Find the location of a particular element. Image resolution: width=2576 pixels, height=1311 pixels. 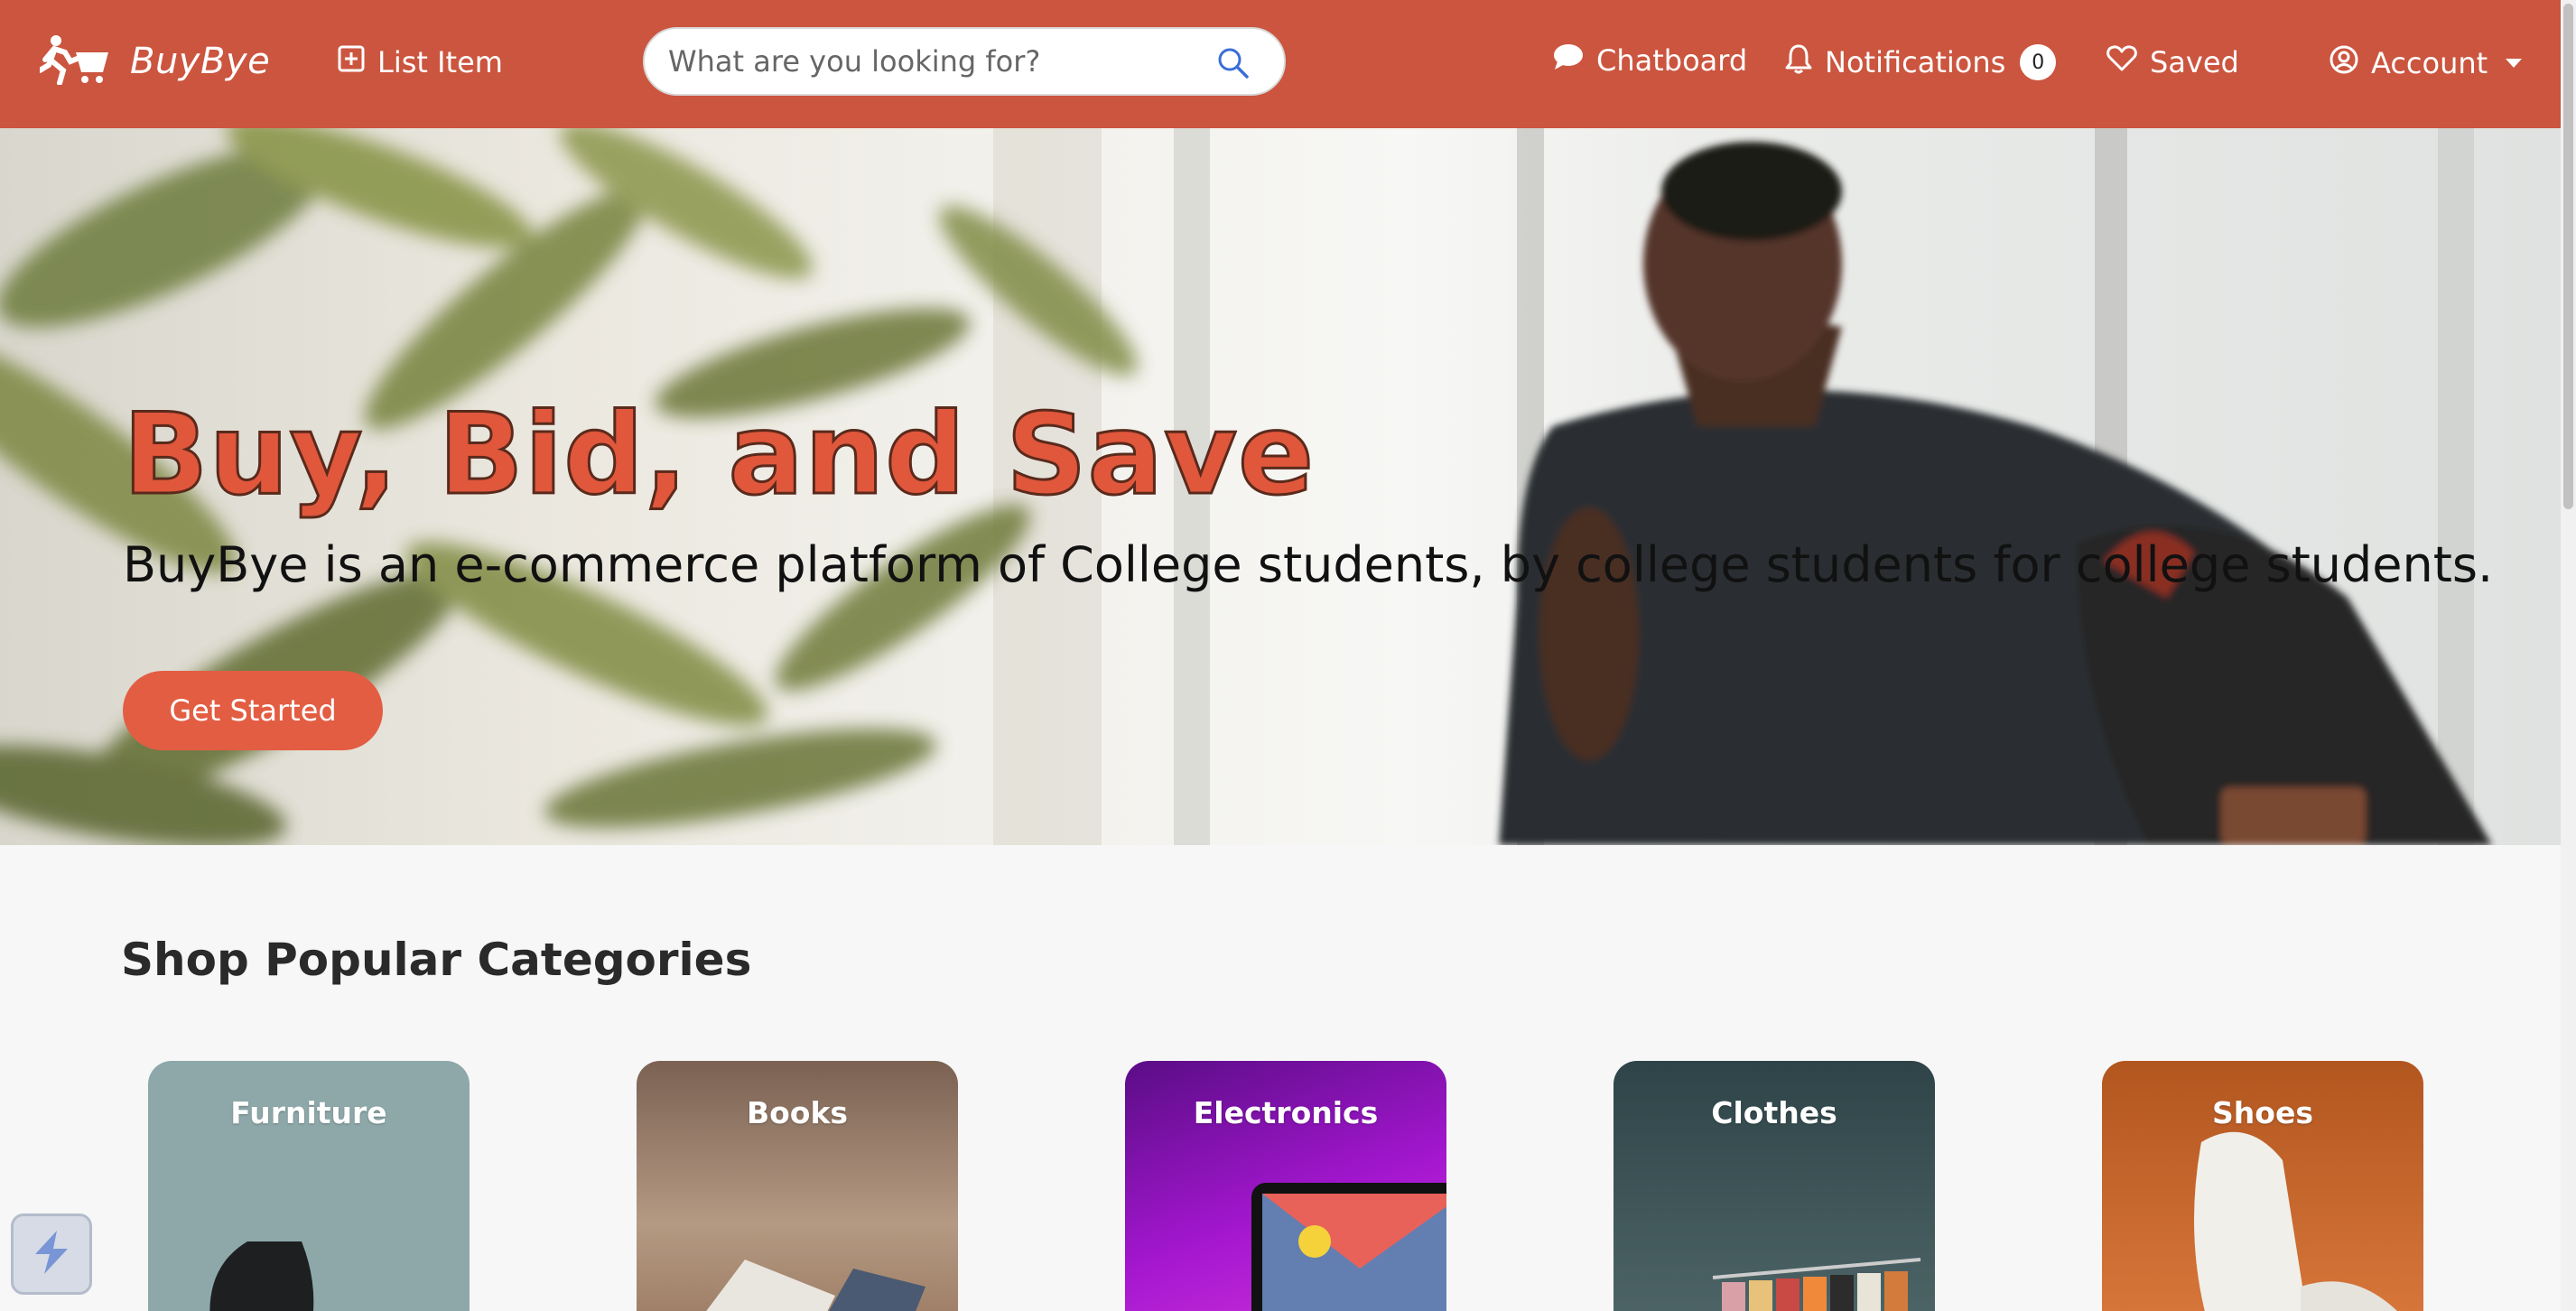

list-item-link: List Item is located at coordinates (420, 62).